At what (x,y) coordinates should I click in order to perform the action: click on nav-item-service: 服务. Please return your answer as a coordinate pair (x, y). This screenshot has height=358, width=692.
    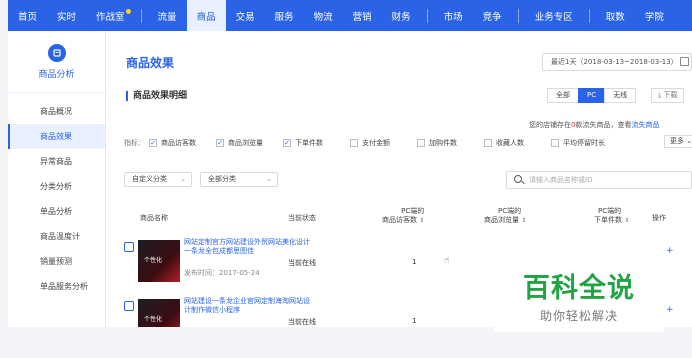
    Looking at the image, I should click on (284, 15).